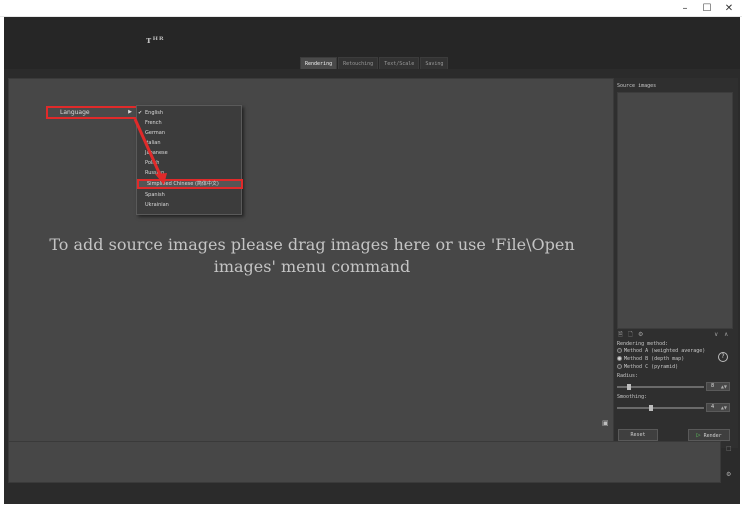  What do you see at coordinates (619, 350) in the screenshot?
I see `method-a-radio` at bounding box center [619, 350].